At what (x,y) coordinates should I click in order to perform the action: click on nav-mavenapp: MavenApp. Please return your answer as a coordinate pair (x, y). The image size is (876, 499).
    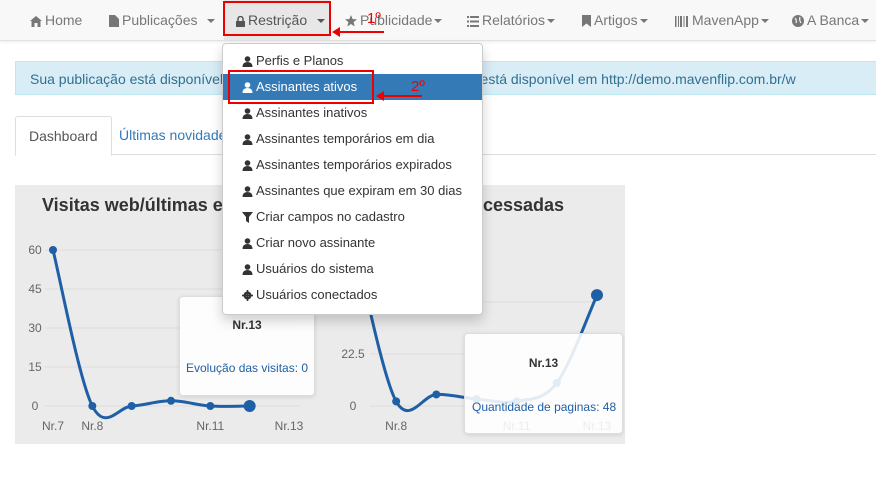
    Looking at the image, I should click on (722, 20).